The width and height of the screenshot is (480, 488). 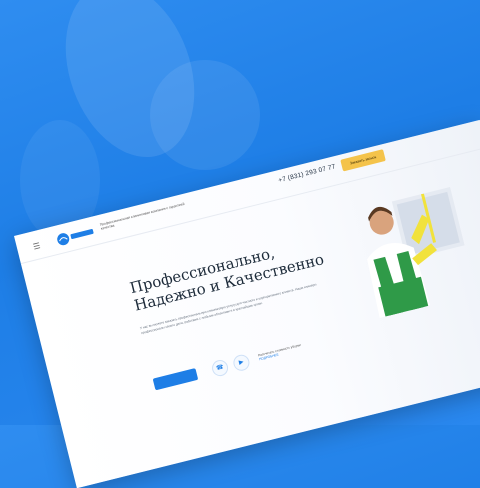 What do you see at coordinates (205, 115) in the screenshot?
I see `background-shape` at bounding box center [205, 115].